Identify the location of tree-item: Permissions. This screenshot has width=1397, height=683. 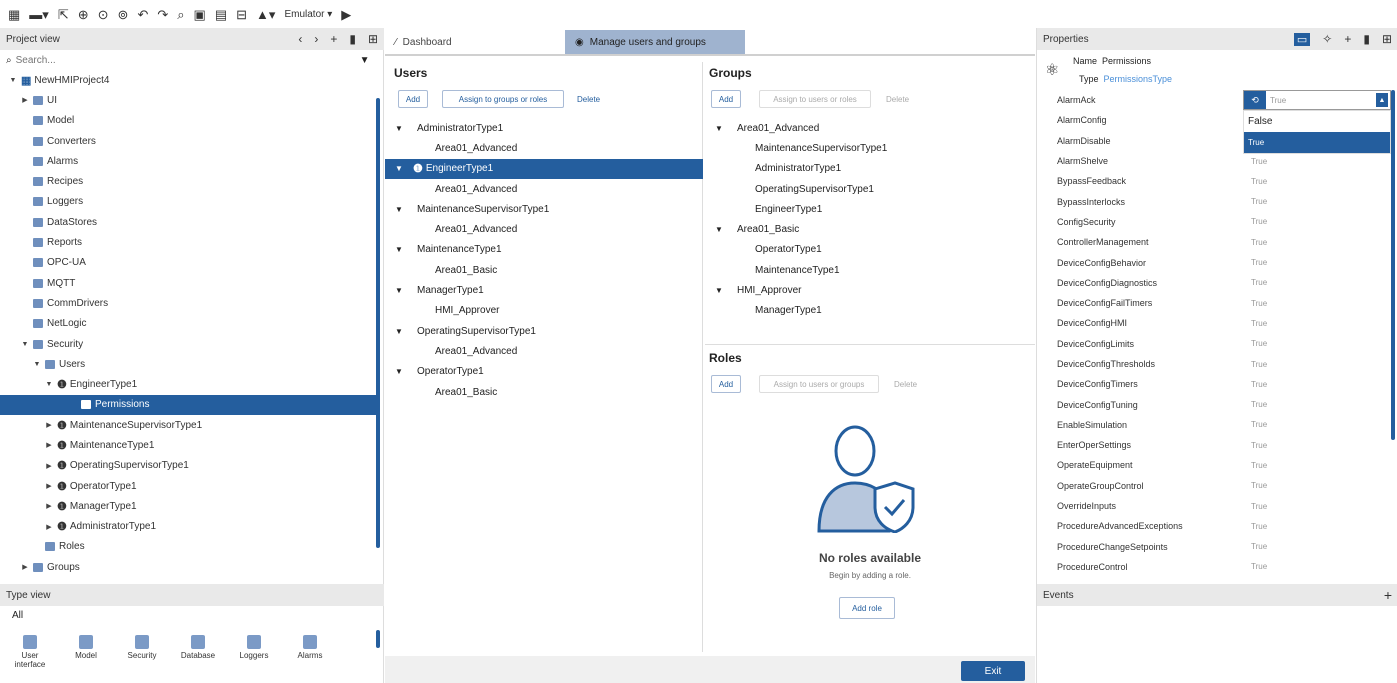
(188, 405).